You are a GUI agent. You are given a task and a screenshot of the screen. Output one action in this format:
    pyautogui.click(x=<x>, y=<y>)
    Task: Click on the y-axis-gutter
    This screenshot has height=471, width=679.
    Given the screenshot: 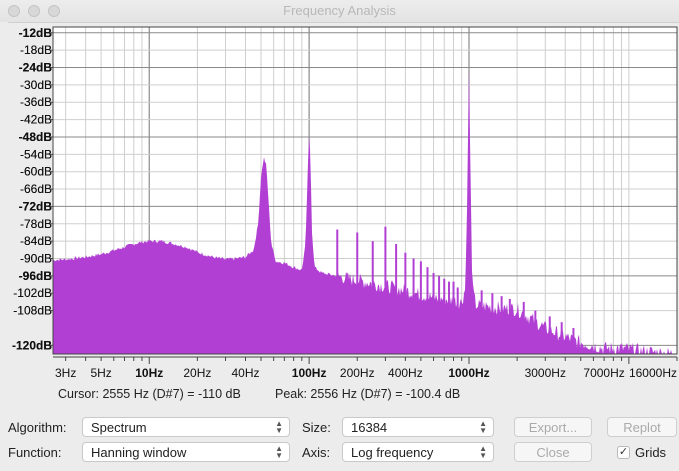 What is the action you would take?
    pyautogui.click(x=4, y=192)
    